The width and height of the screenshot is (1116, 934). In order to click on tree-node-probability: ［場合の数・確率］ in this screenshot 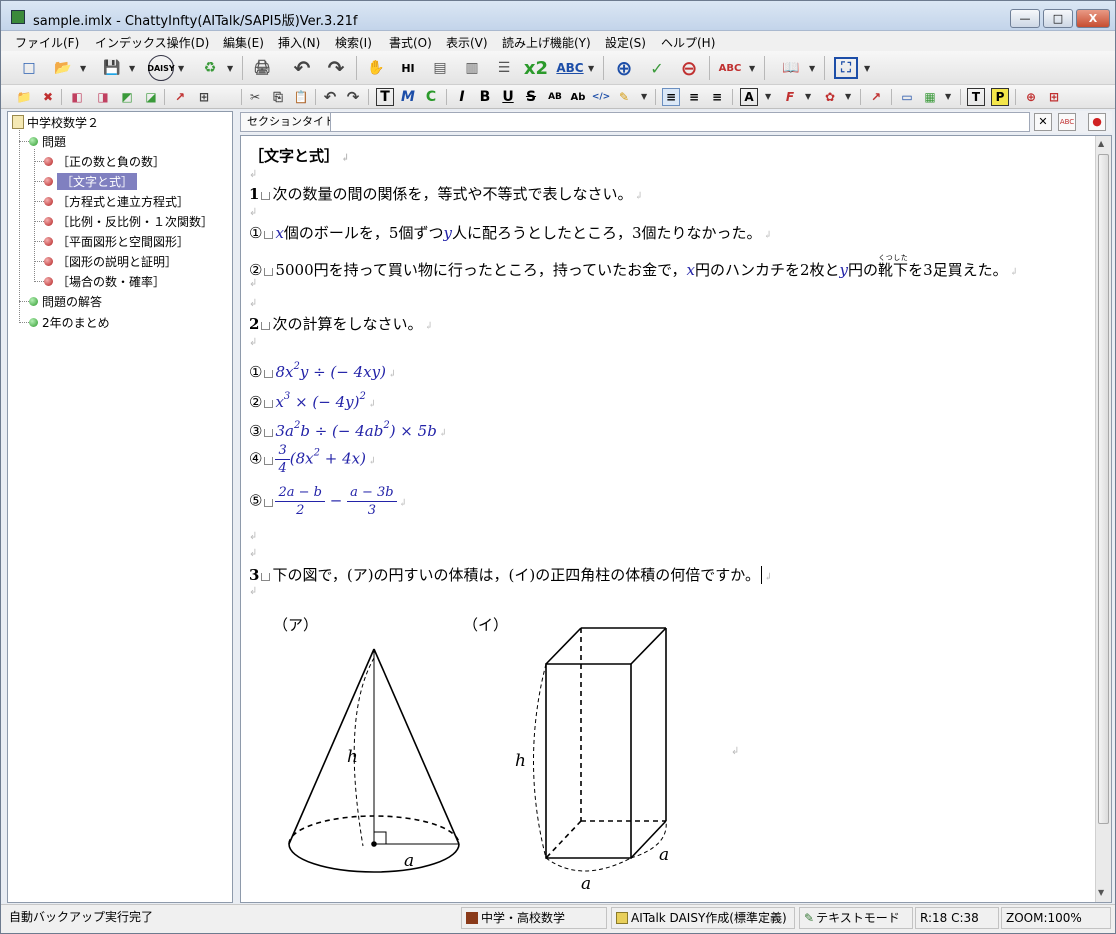, I will do `click(104, 281)`.